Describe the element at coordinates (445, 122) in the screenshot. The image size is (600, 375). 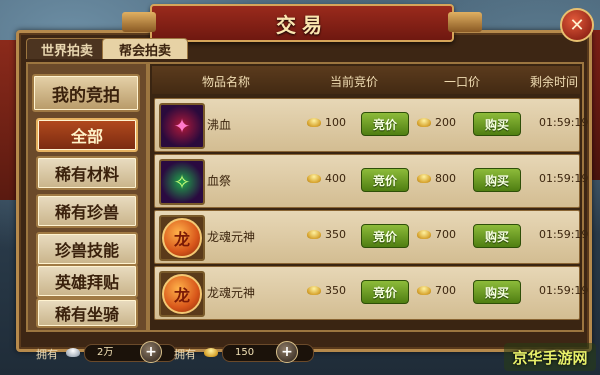
I see `buyout-price: 200` at that location.